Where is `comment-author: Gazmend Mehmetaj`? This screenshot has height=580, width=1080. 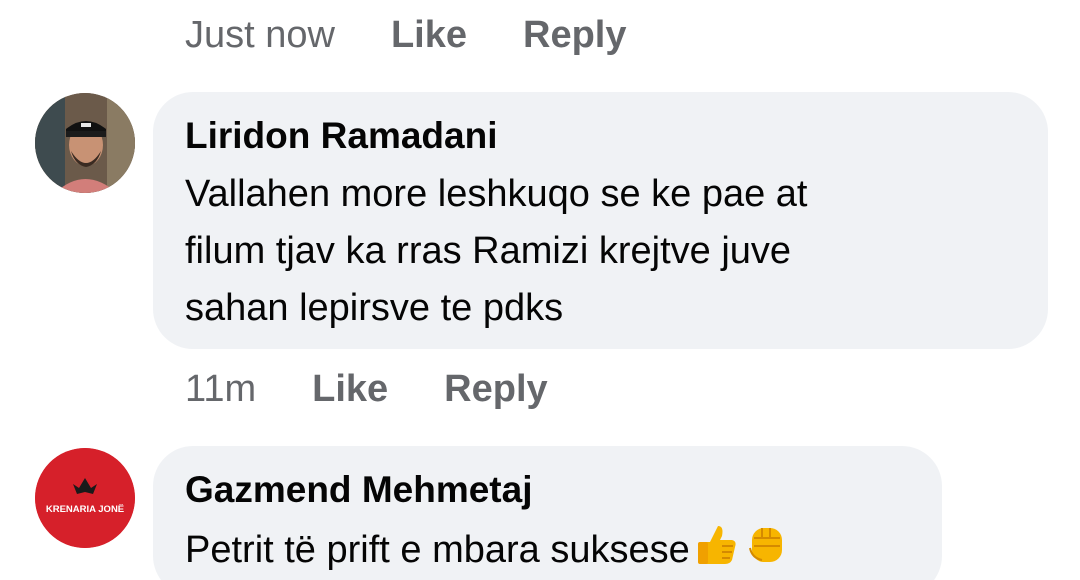
comment-author: Gazmend Mehmetaj is located at coordinates (547, 490).